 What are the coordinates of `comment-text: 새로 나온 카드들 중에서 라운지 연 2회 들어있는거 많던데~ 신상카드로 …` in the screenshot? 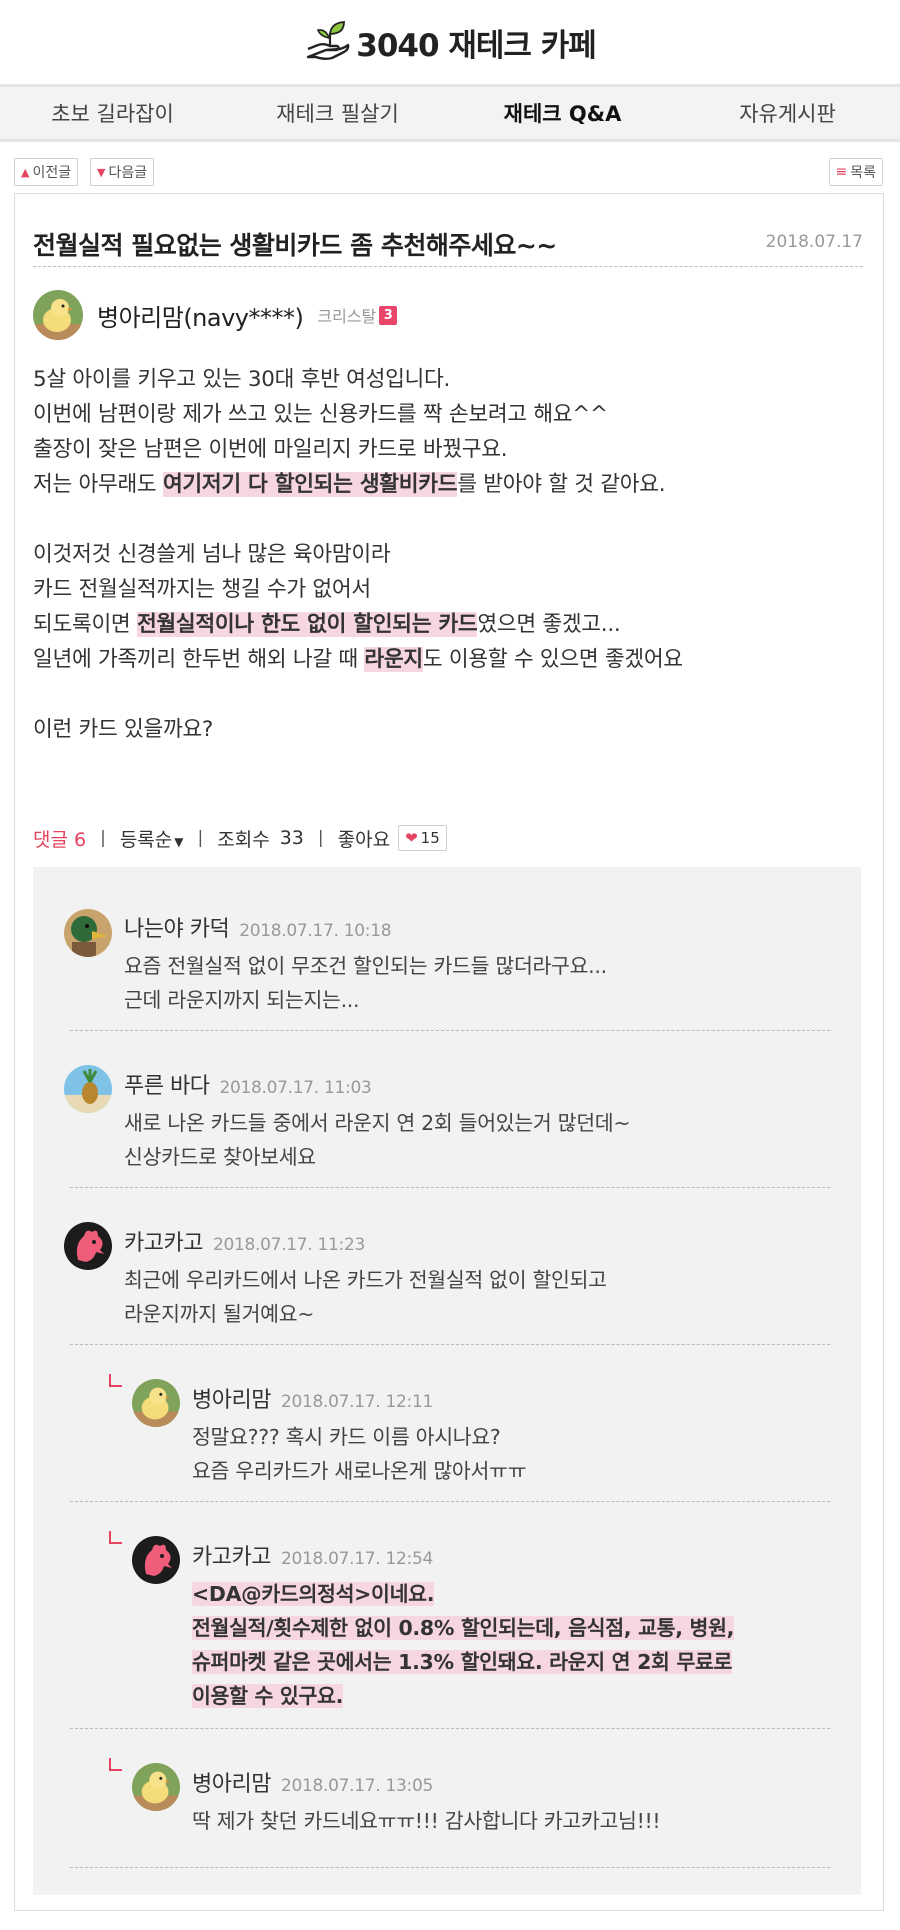 It's located at (377, 1140).